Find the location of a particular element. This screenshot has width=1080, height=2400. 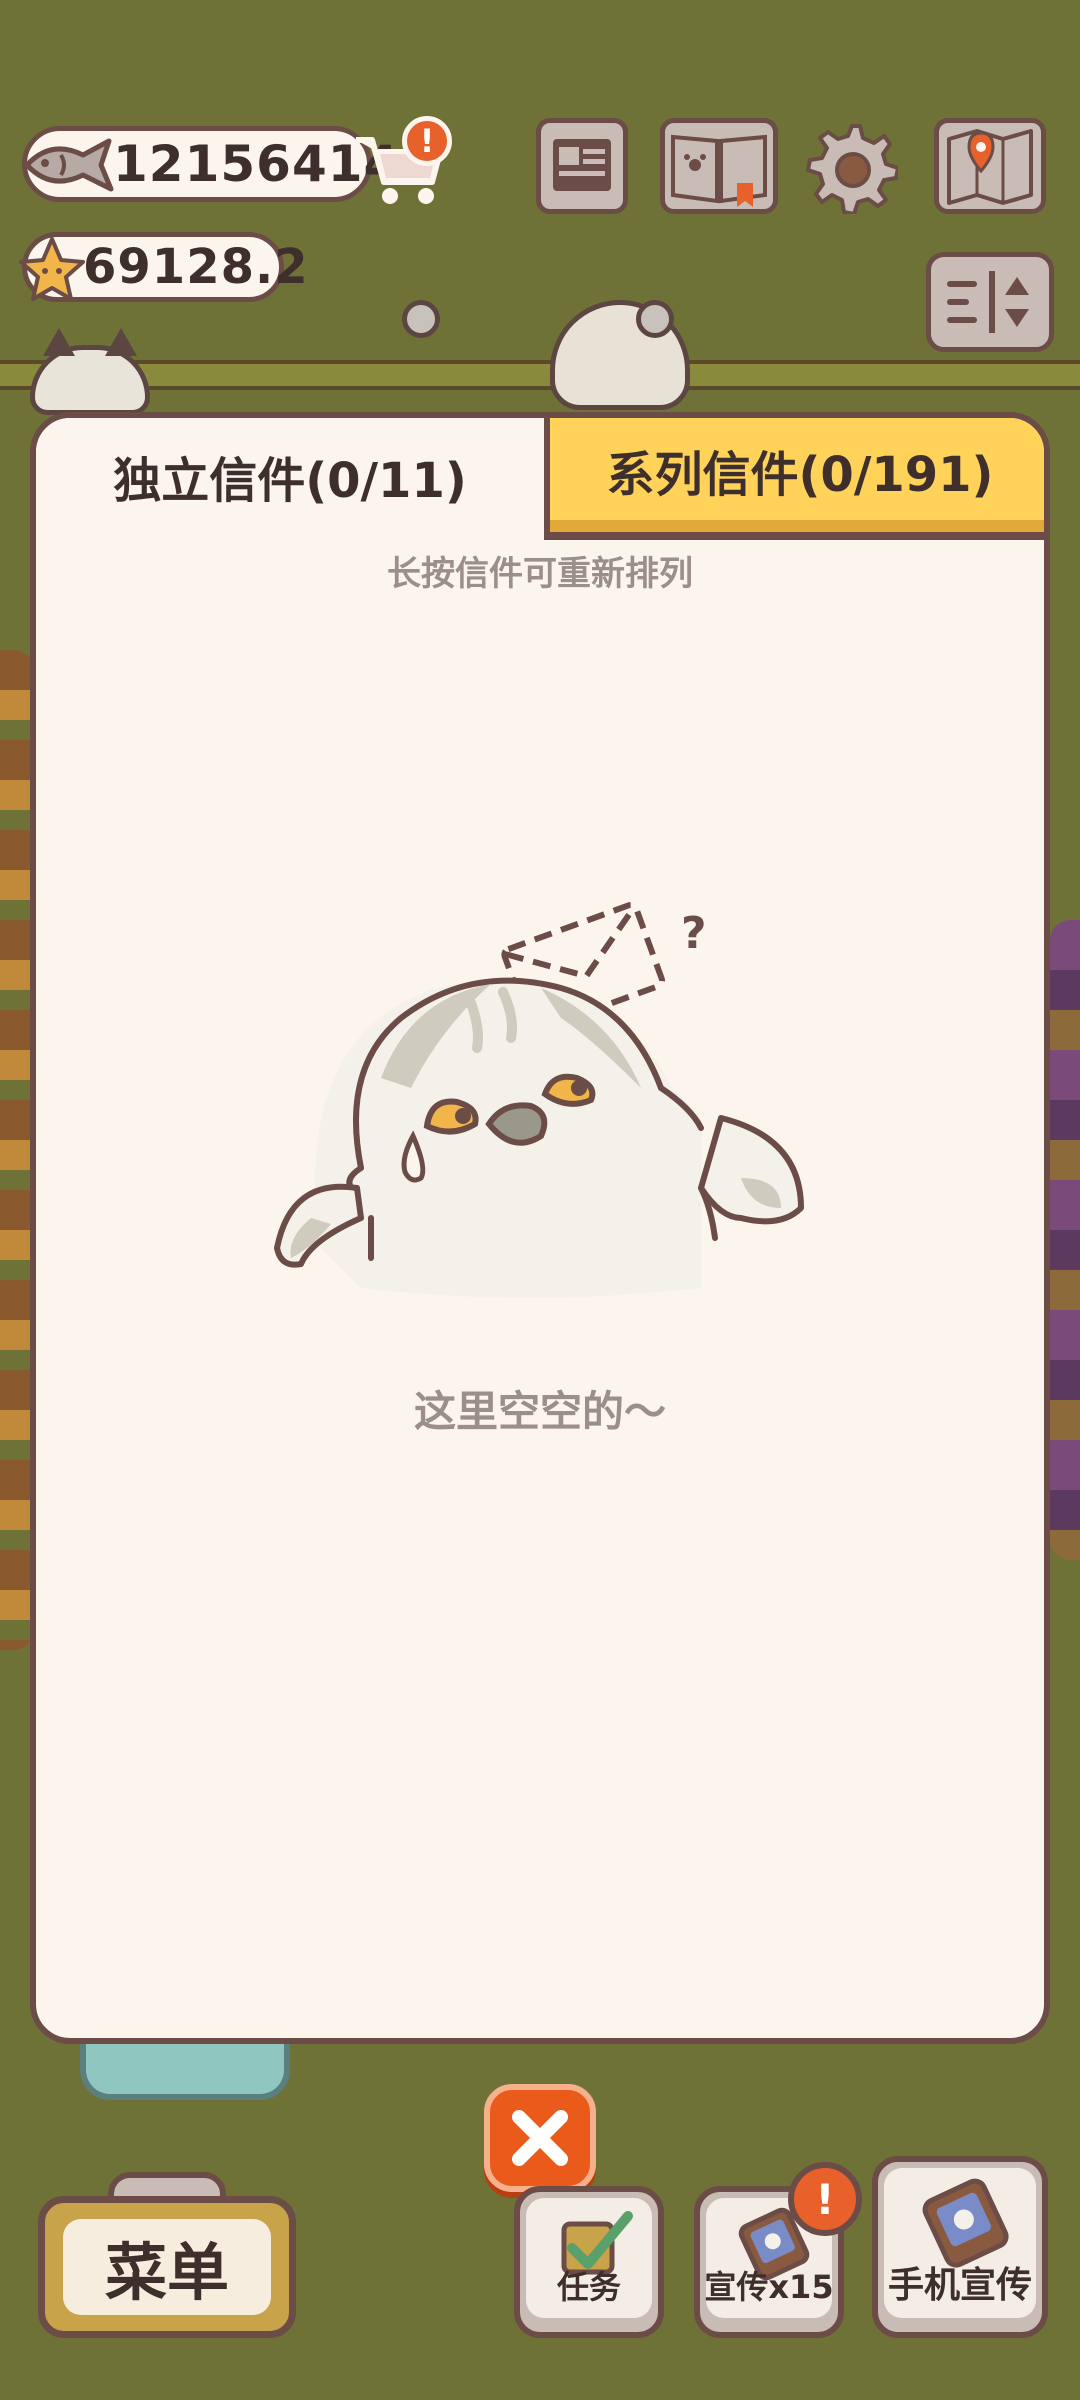

sort-toggle-icon is located at coordinates (988, 302).